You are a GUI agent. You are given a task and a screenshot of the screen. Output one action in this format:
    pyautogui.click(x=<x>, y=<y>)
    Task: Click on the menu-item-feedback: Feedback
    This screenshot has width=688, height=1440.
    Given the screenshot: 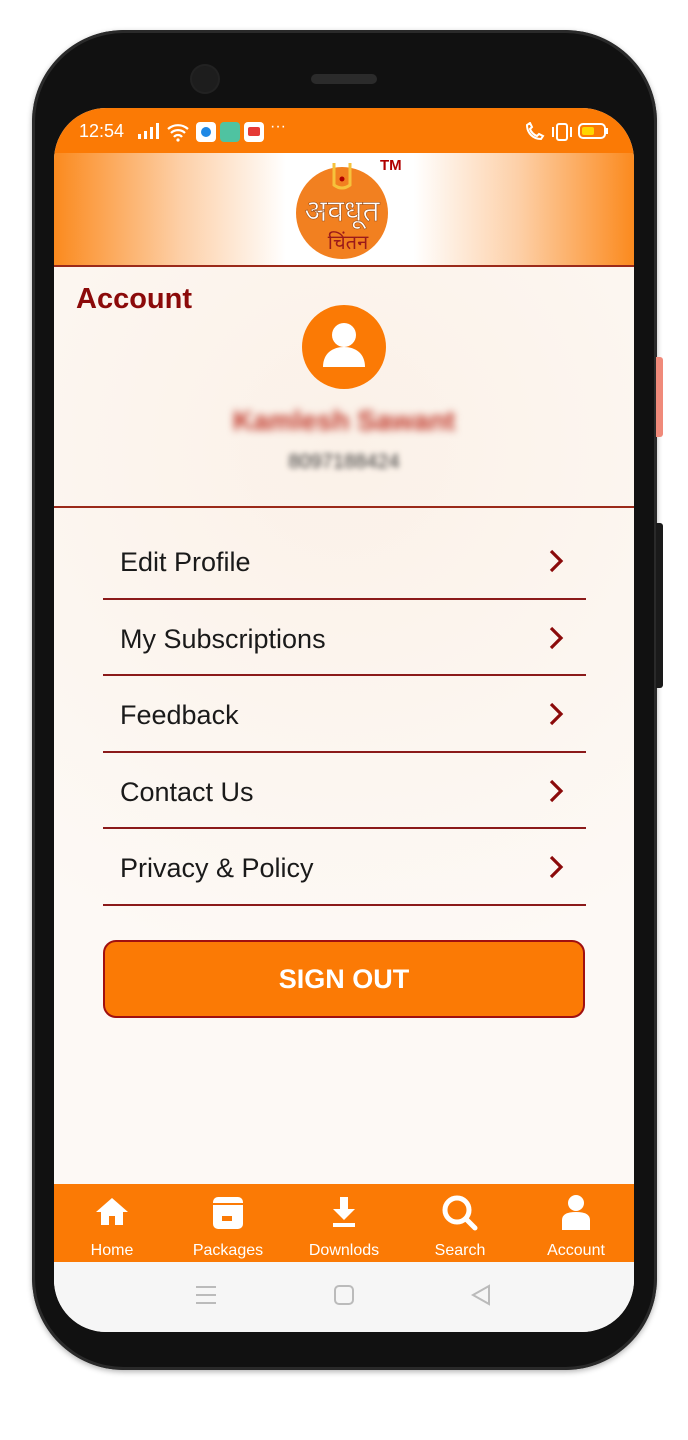 What is the action you would take?
    pyautogui.click(x=344, y=714)
    